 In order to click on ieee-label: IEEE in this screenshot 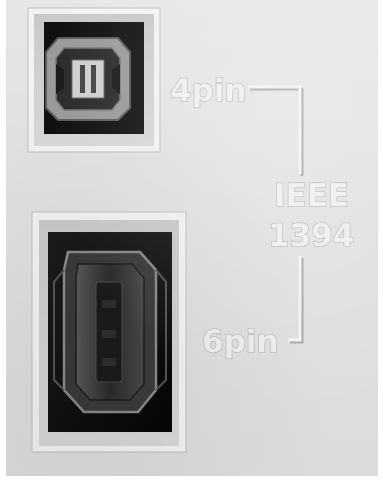, I will do `click(311, 196)`.